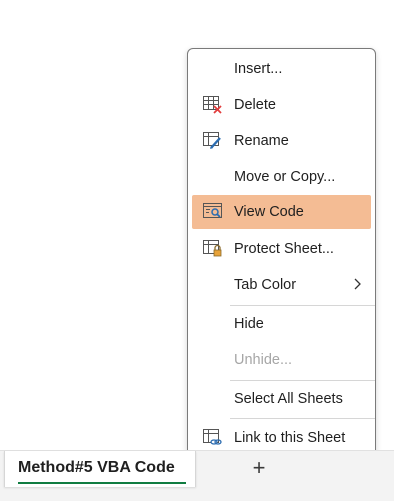 Image resolution: width=394 pixels, height=501 pixels. I want to click on menu-item-label: Rename, so click(261, 141).